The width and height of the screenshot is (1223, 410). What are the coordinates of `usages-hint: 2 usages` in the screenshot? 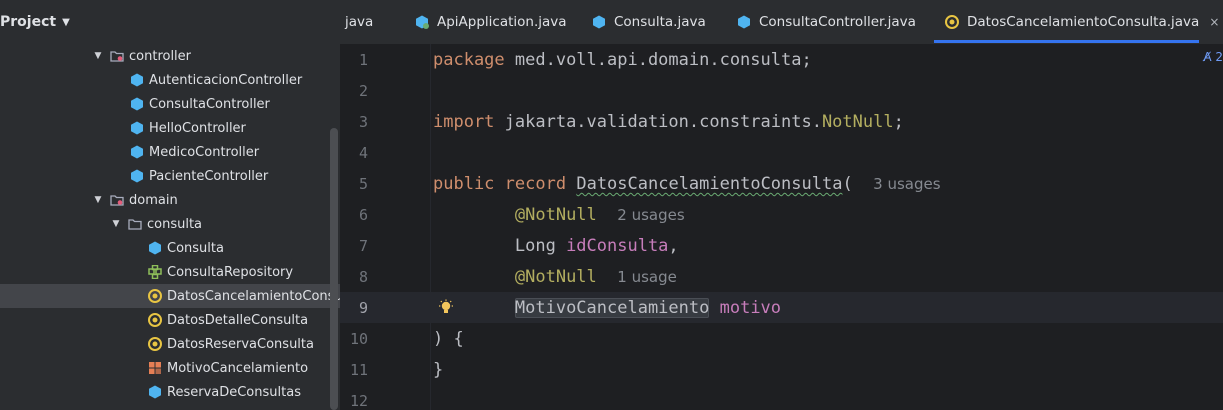 It's located at (650, 215).